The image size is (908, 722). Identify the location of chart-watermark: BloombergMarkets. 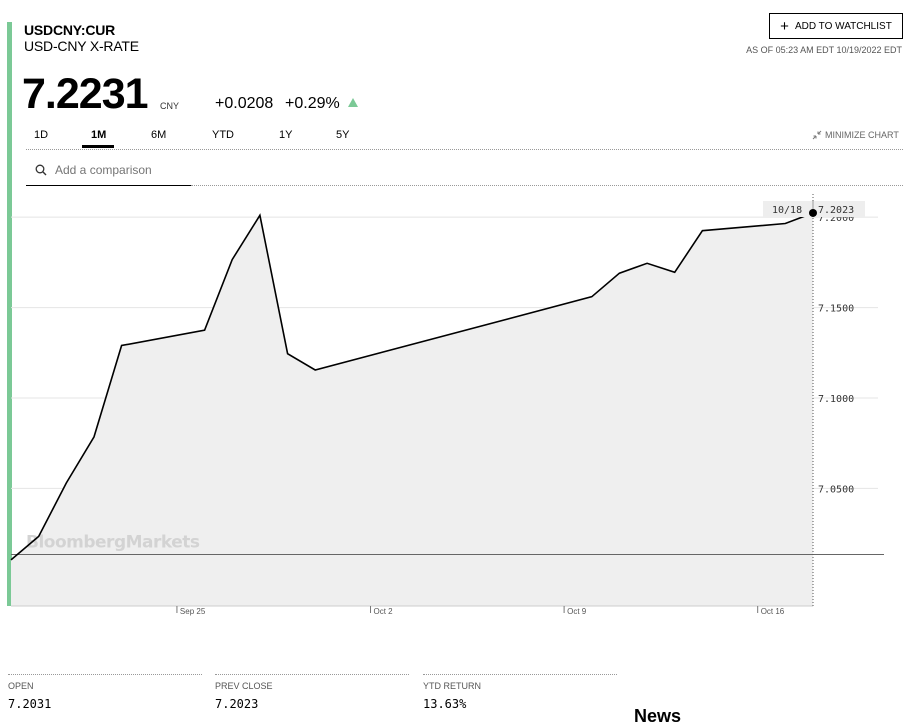
(113, 542).